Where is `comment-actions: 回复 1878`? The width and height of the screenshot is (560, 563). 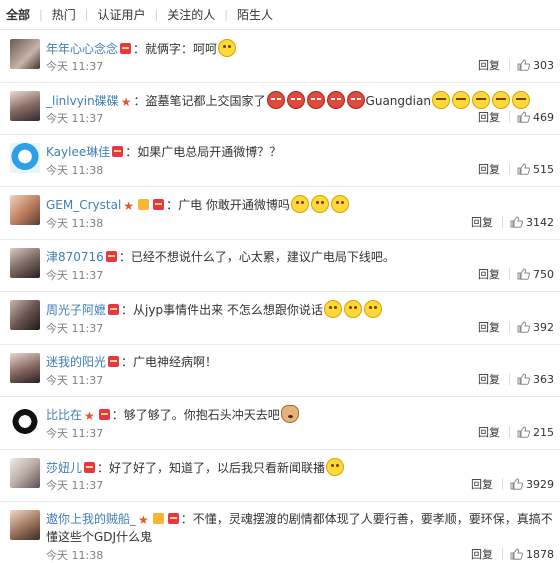
comment-actions: 回复 1878 is located at coordinates (512, 554).